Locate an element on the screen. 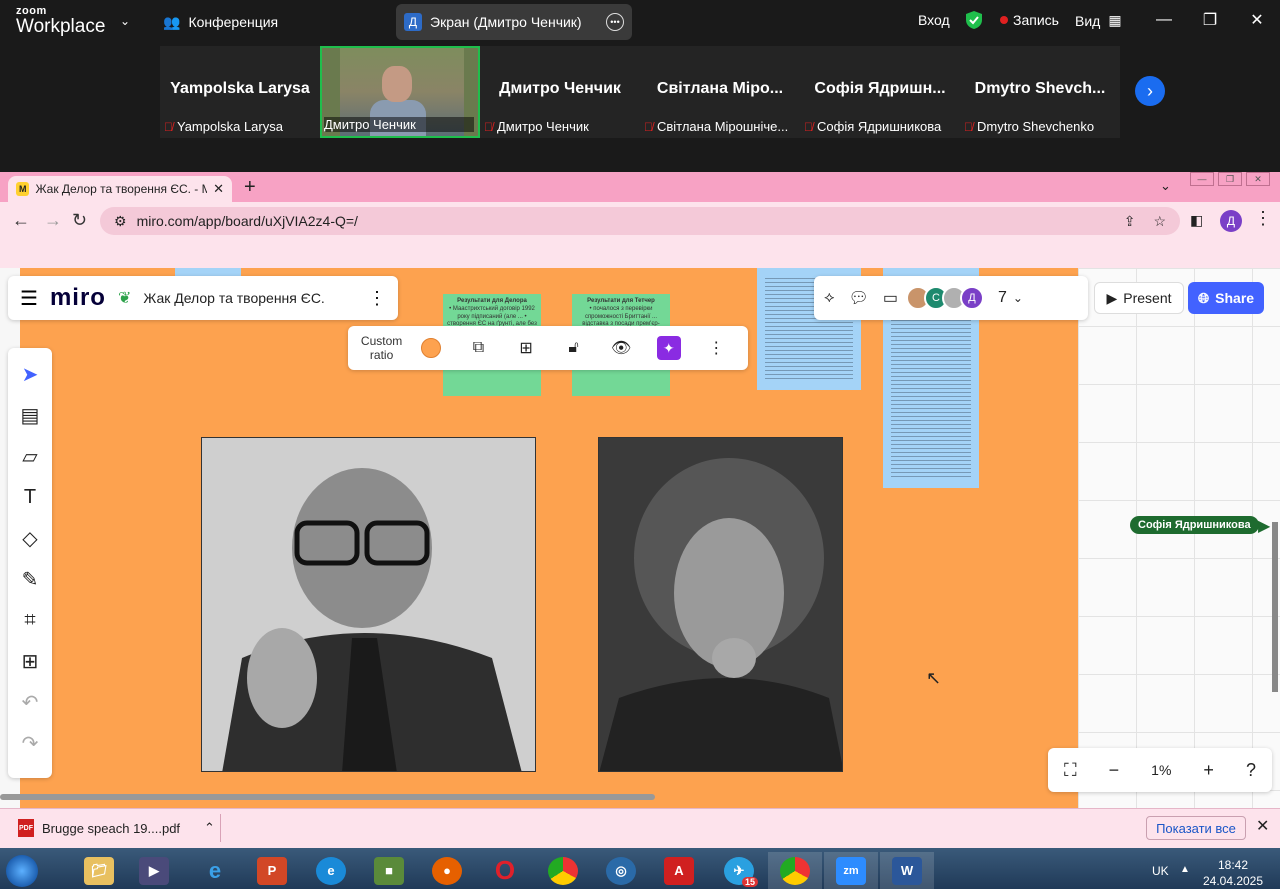  participants-count: 7 is located at coordinates (1002, 298).